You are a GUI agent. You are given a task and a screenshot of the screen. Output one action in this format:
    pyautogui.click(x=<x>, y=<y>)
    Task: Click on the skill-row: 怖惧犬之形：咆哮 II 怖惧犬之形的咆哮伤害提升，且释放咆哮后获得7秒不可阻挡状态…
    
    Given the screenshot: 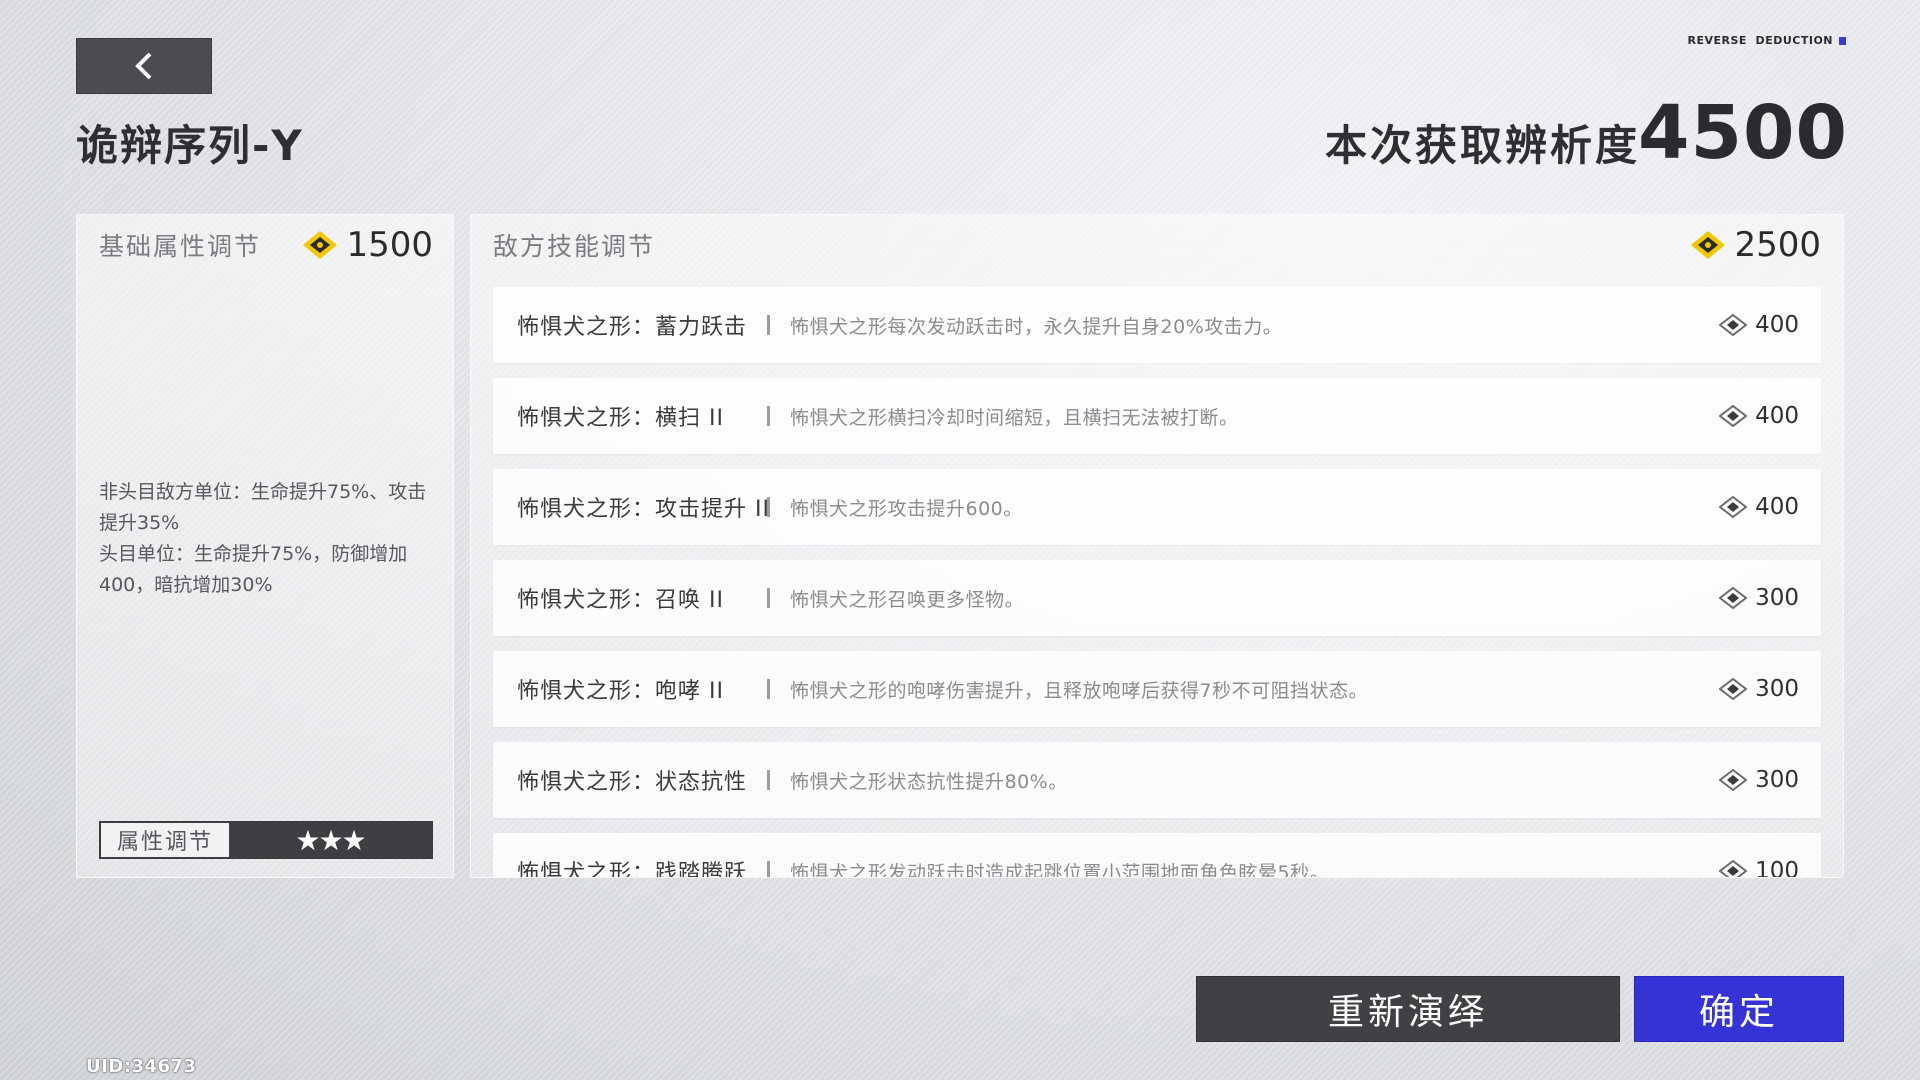 What is the action you would take?
    pyautogui.click(x=1157, y=689)
    